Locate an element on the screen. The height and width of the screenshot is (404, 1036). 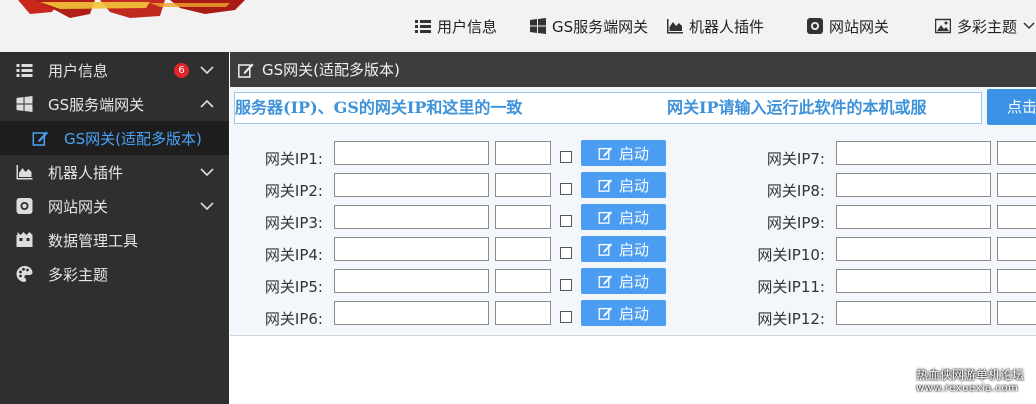
sidebar-item-gs-gateway: GS服务端网关 is located at coordinates (114, 104).